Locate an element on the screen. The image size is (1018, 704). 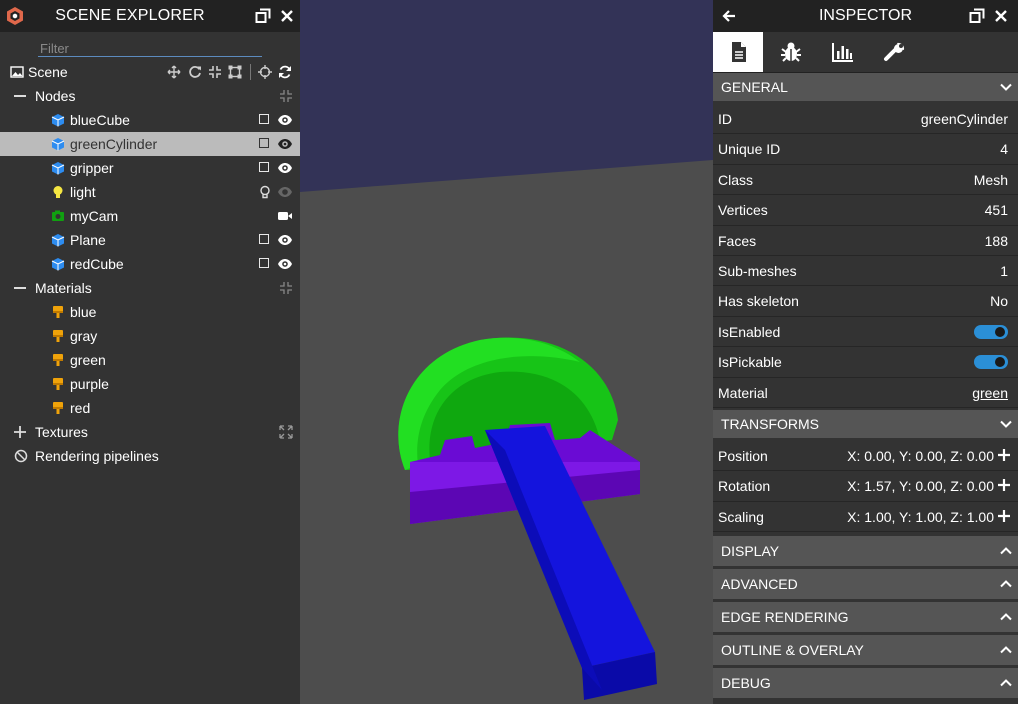
material-row-red: red is located at coordinates (150, 408).